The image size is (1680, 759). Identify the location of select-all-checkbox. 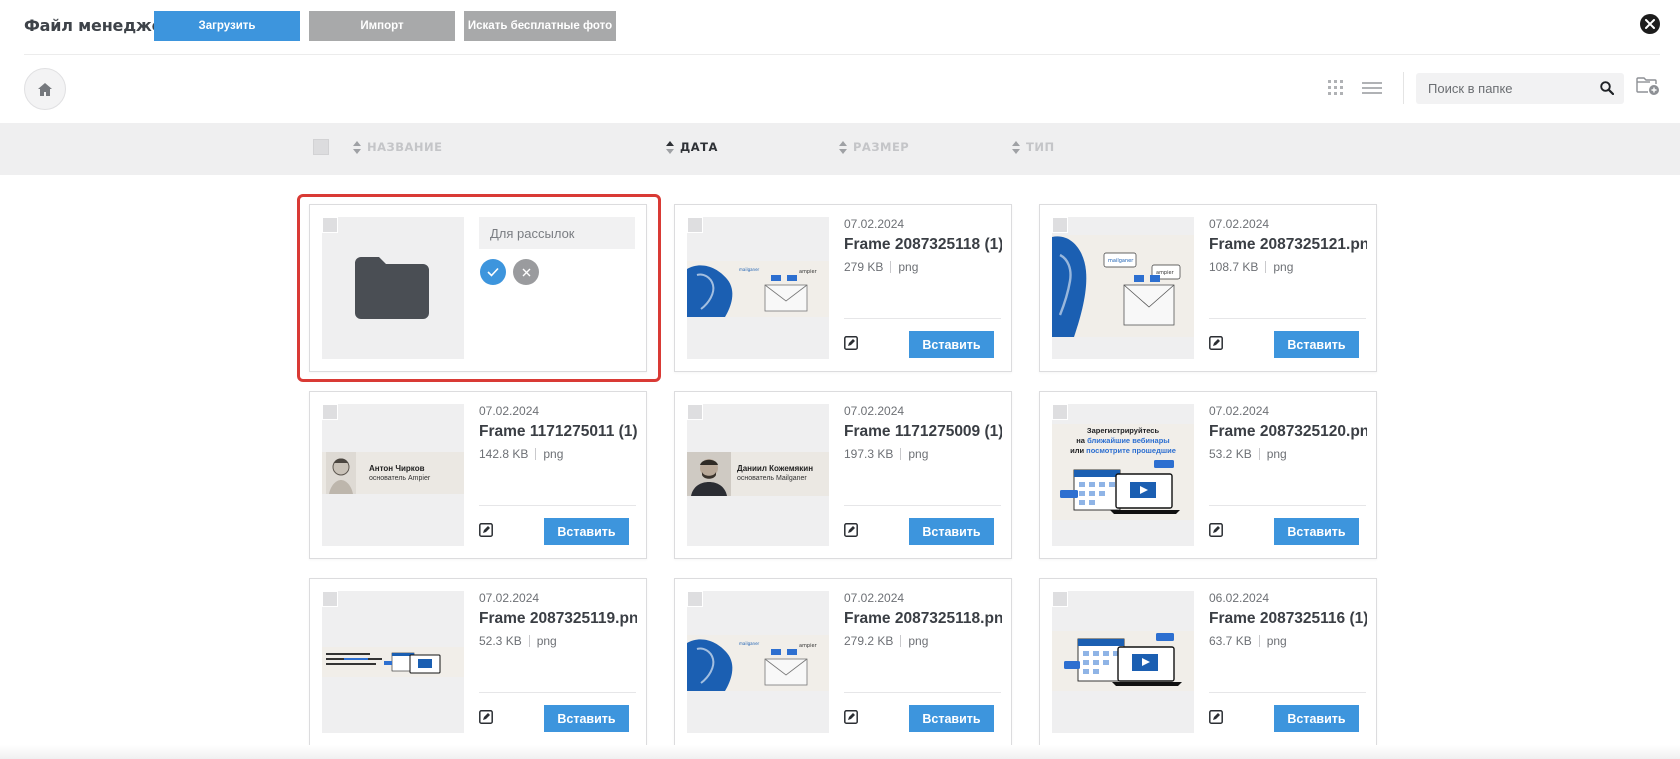
(321, 147).